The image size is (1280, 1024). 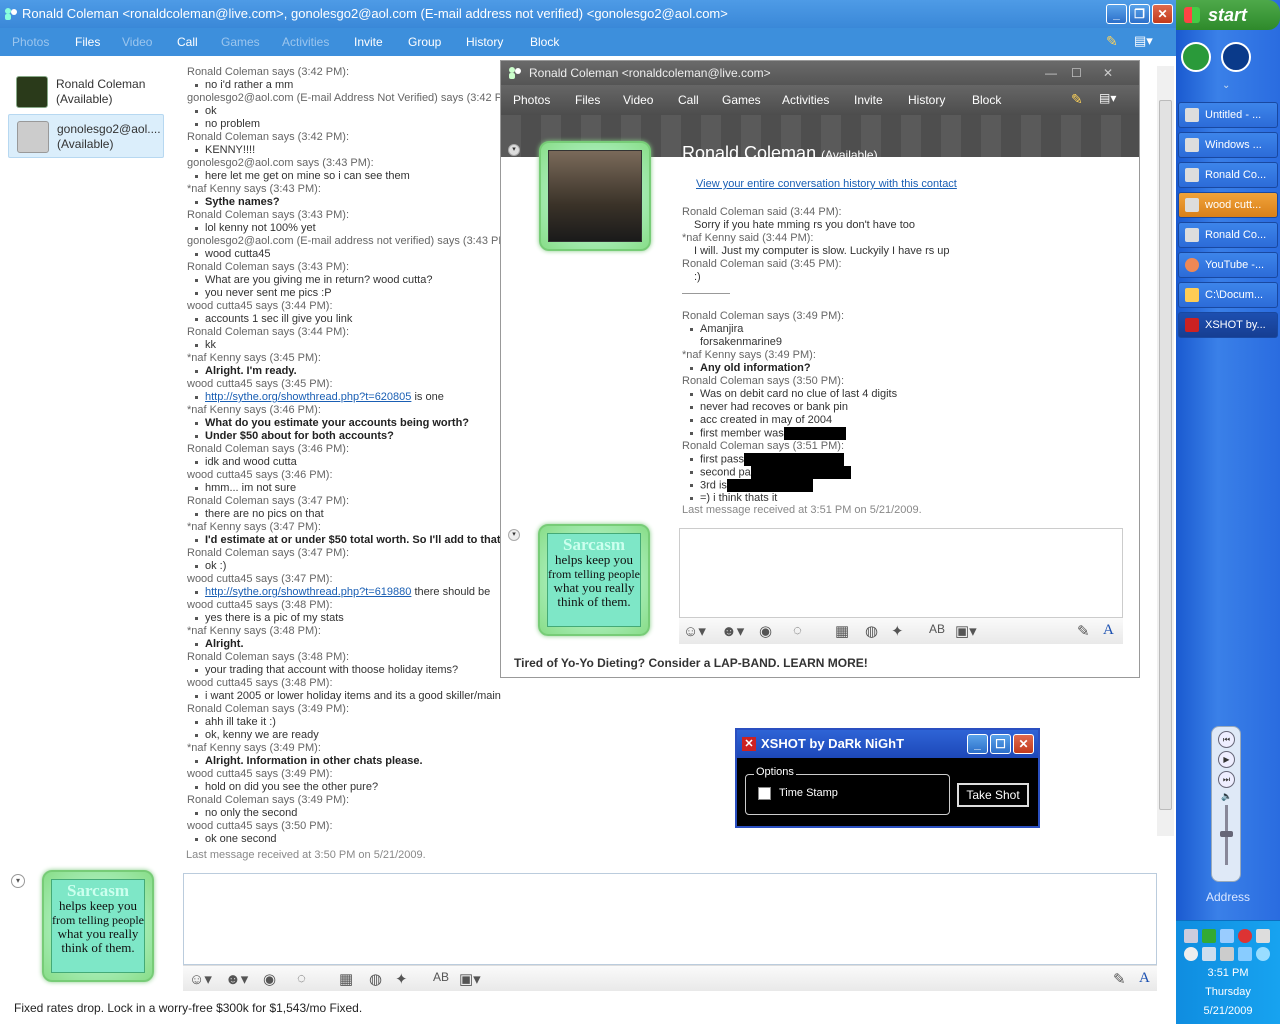 I want to click on chat-menu-invite: Invite, so click(x=868, y=100).